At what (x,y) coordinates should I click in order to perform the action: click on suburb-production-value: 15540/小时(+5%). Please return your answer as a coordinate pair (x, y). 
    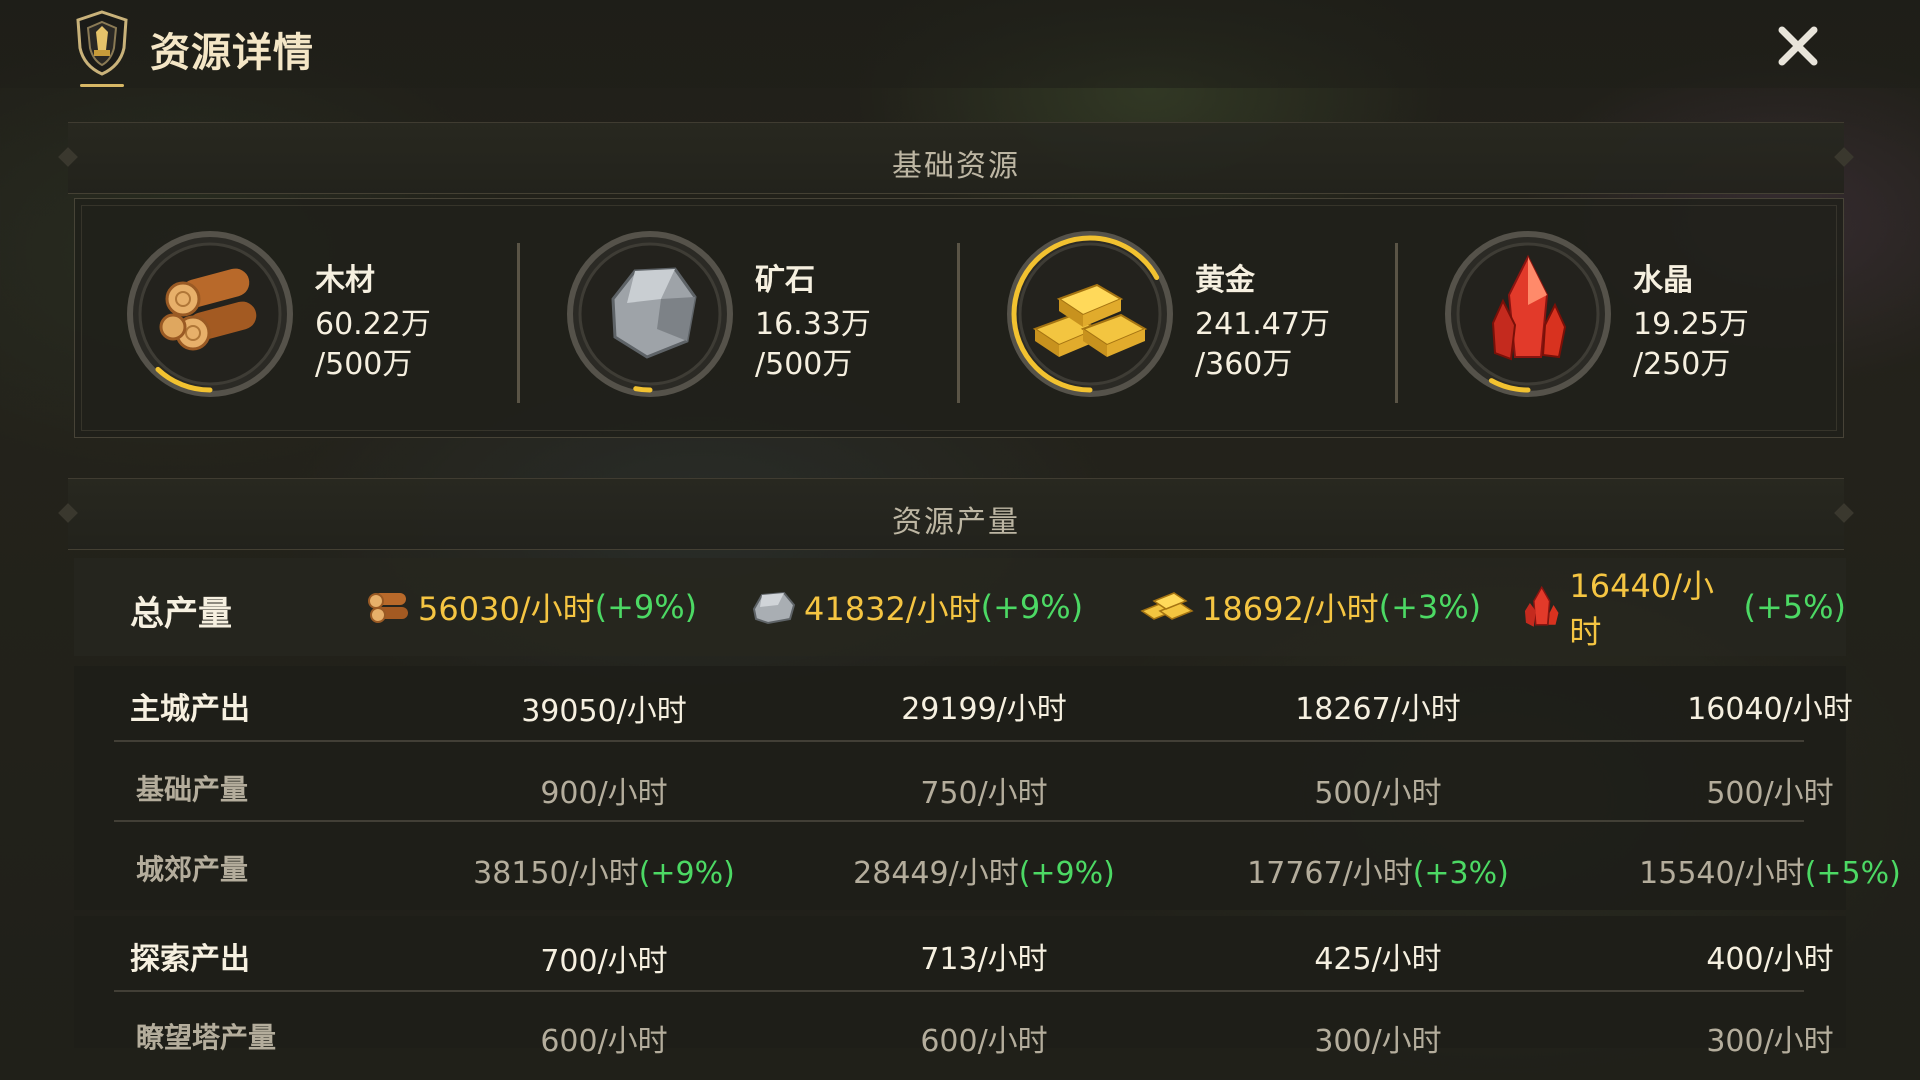
    Looking at the image, I should click on (1745, 870).